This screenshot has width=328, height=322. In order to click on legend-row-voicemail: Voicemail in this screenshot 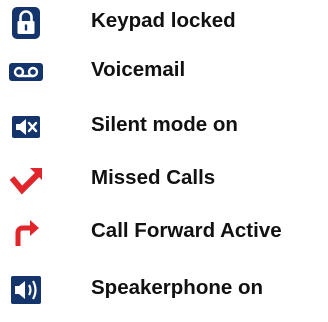, I will do `click(164, 72)`.